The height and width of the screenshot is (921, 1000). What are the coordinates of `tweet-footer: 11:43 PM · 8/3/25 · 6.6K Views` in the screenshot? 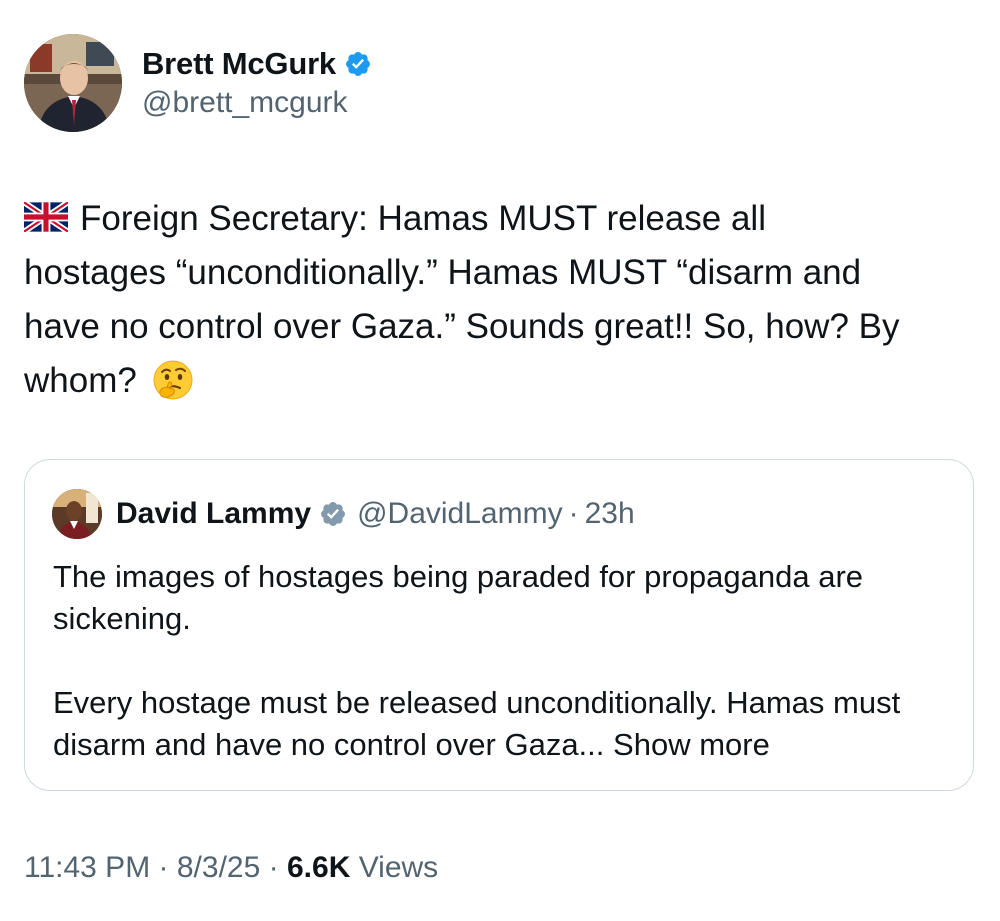 It's located at (231, 868).